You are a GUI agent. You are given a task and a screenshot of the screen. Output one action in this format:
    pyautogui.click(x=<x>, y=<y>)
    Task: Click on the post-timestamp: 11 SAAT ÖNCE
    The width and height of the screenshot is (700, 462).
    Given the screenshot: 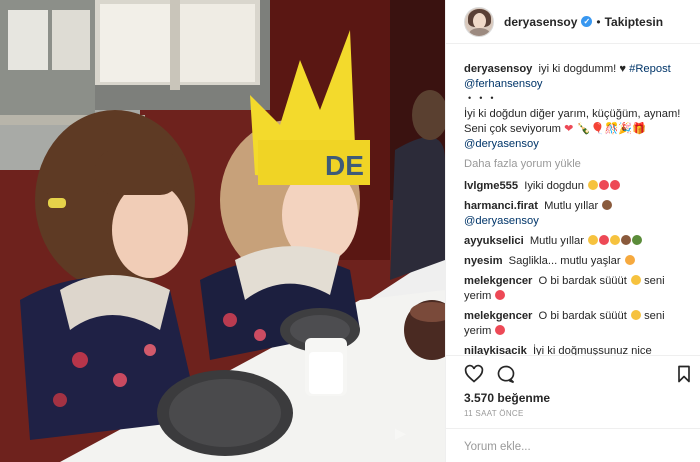 What is the action you would take?
    pyautogui.click(x=494, y=413)
    